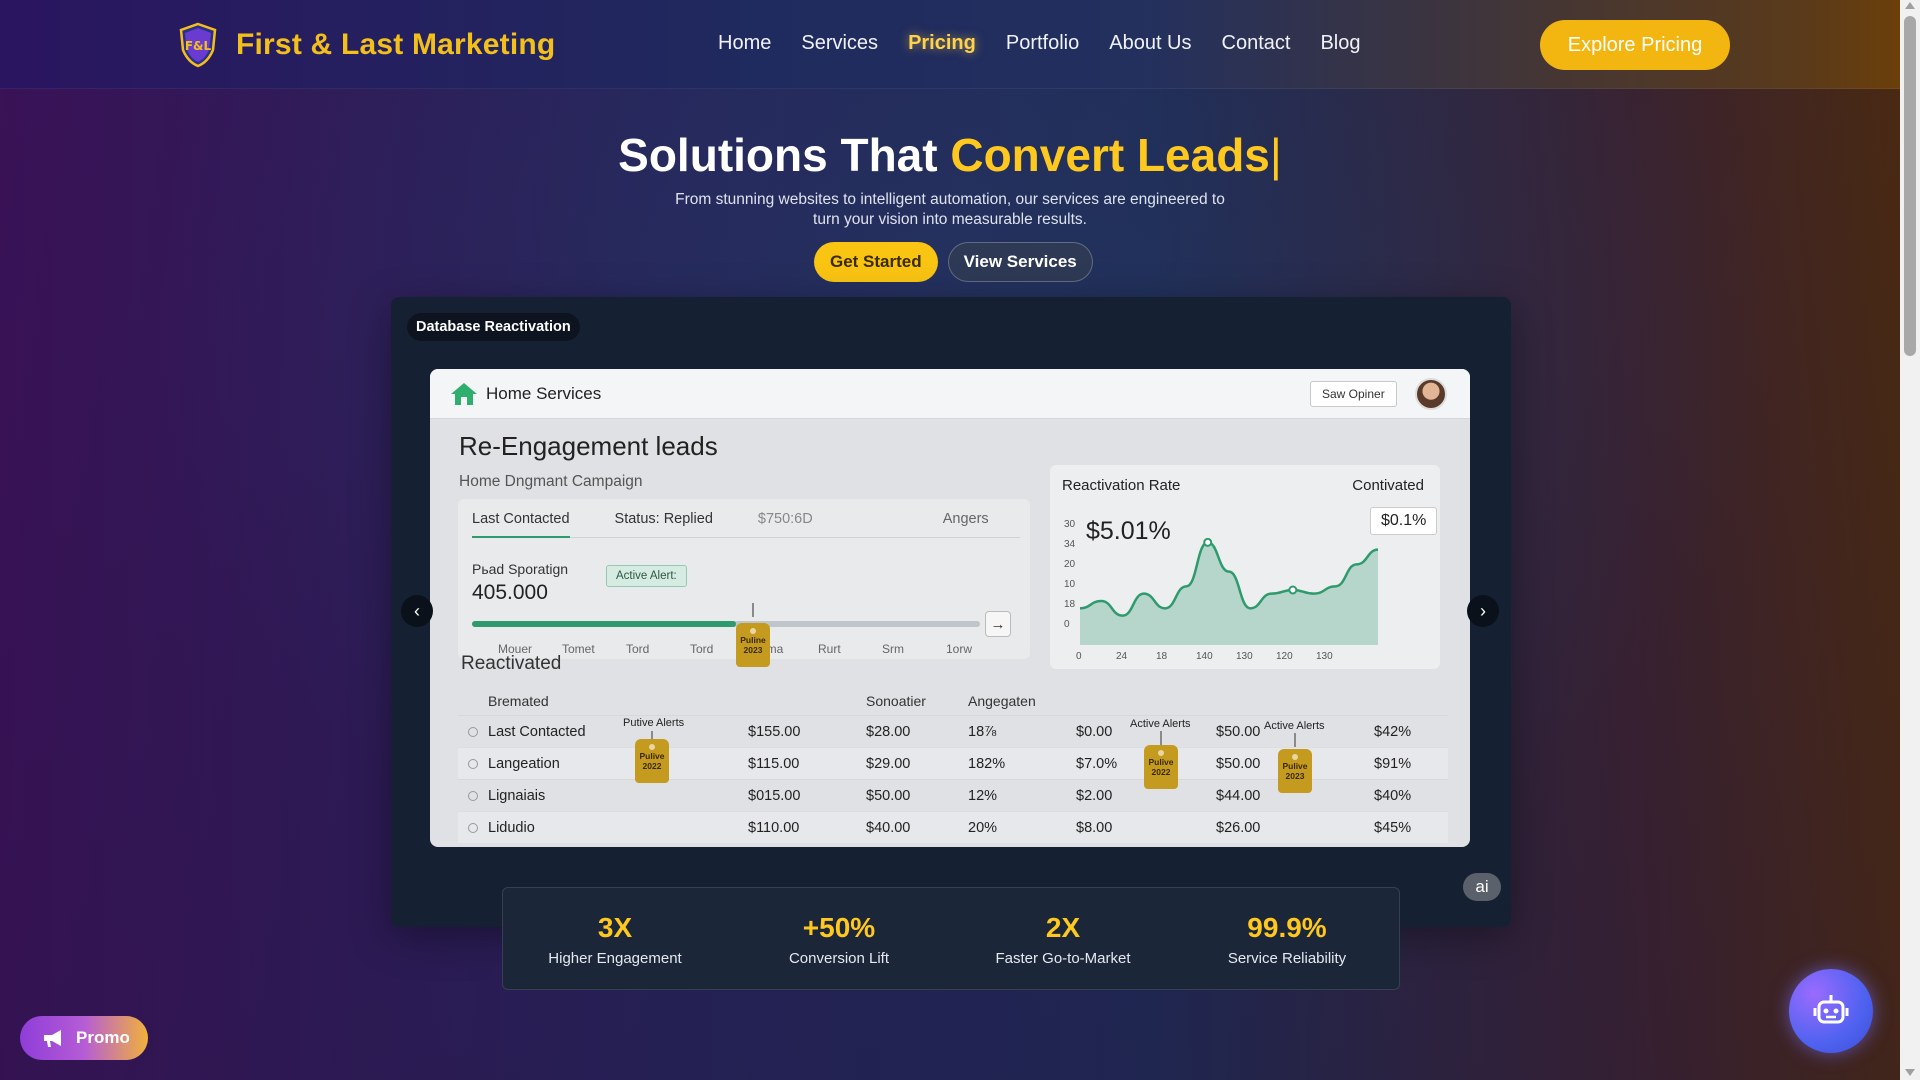 The image size is (1920, 1080). Describe the element at coordinates (518, 701) in the screenshot. I see `column-header: Bremated` at that location.